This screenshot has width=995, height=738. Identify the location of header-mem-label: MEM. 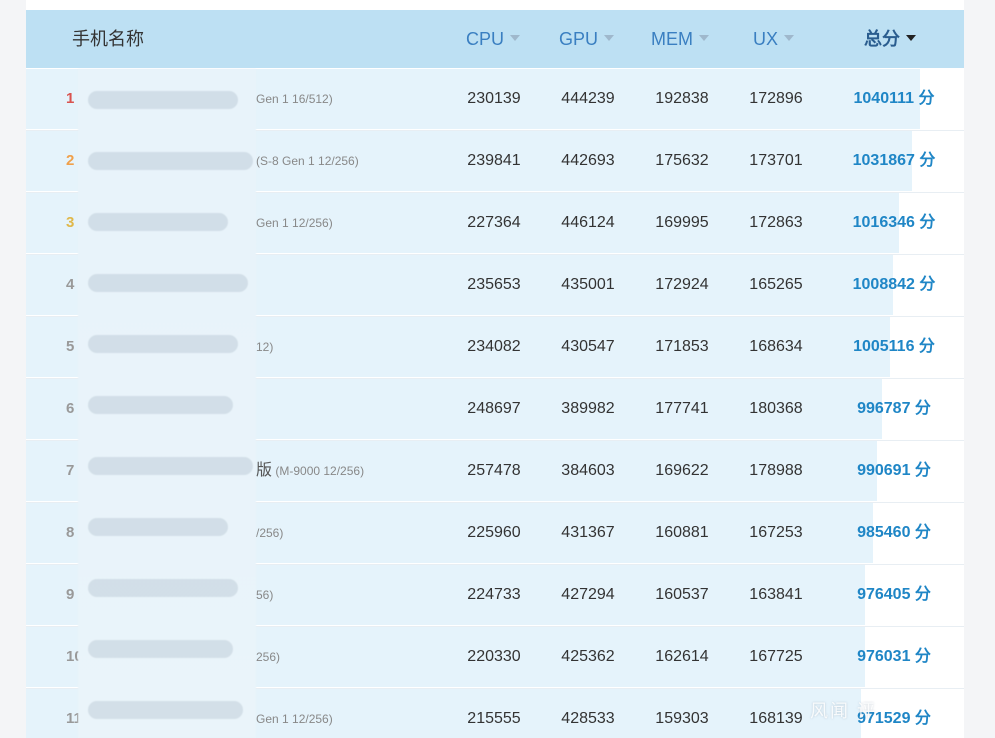
(672, 39).